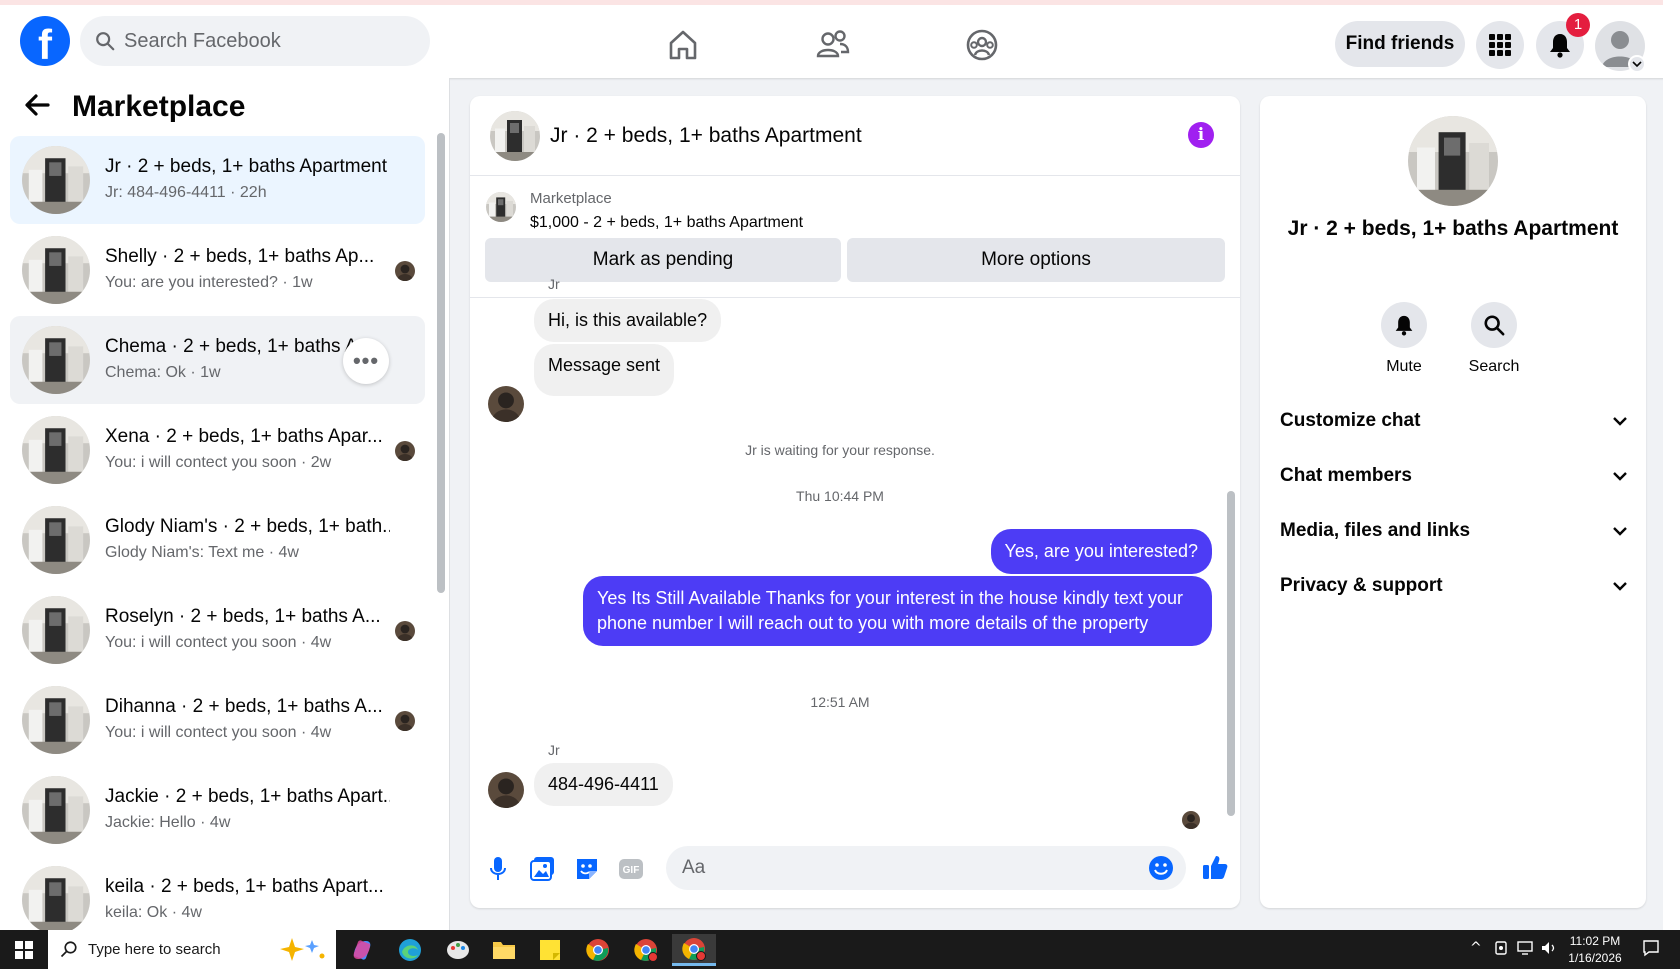  Describe the element at coordinates (504, 950) in the screenshot. I see `file-explorer-icon` at that location.